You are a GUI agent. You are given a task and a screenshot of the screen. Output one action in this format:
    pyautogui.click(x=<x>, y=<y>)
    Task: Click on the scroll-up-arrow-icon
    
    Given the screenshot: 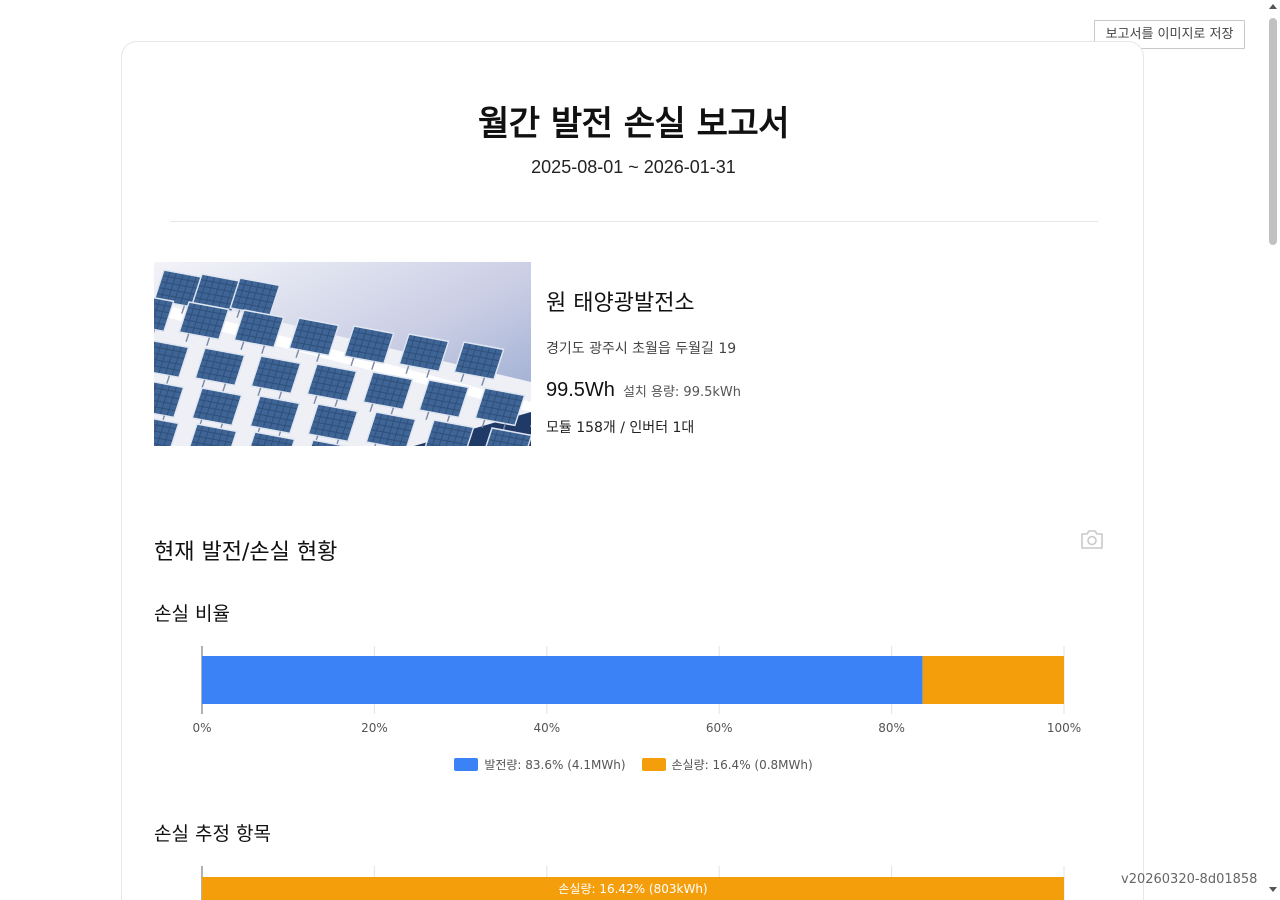 What is the action you would take?
    pyautogui.click(x=1273, y=6)
    